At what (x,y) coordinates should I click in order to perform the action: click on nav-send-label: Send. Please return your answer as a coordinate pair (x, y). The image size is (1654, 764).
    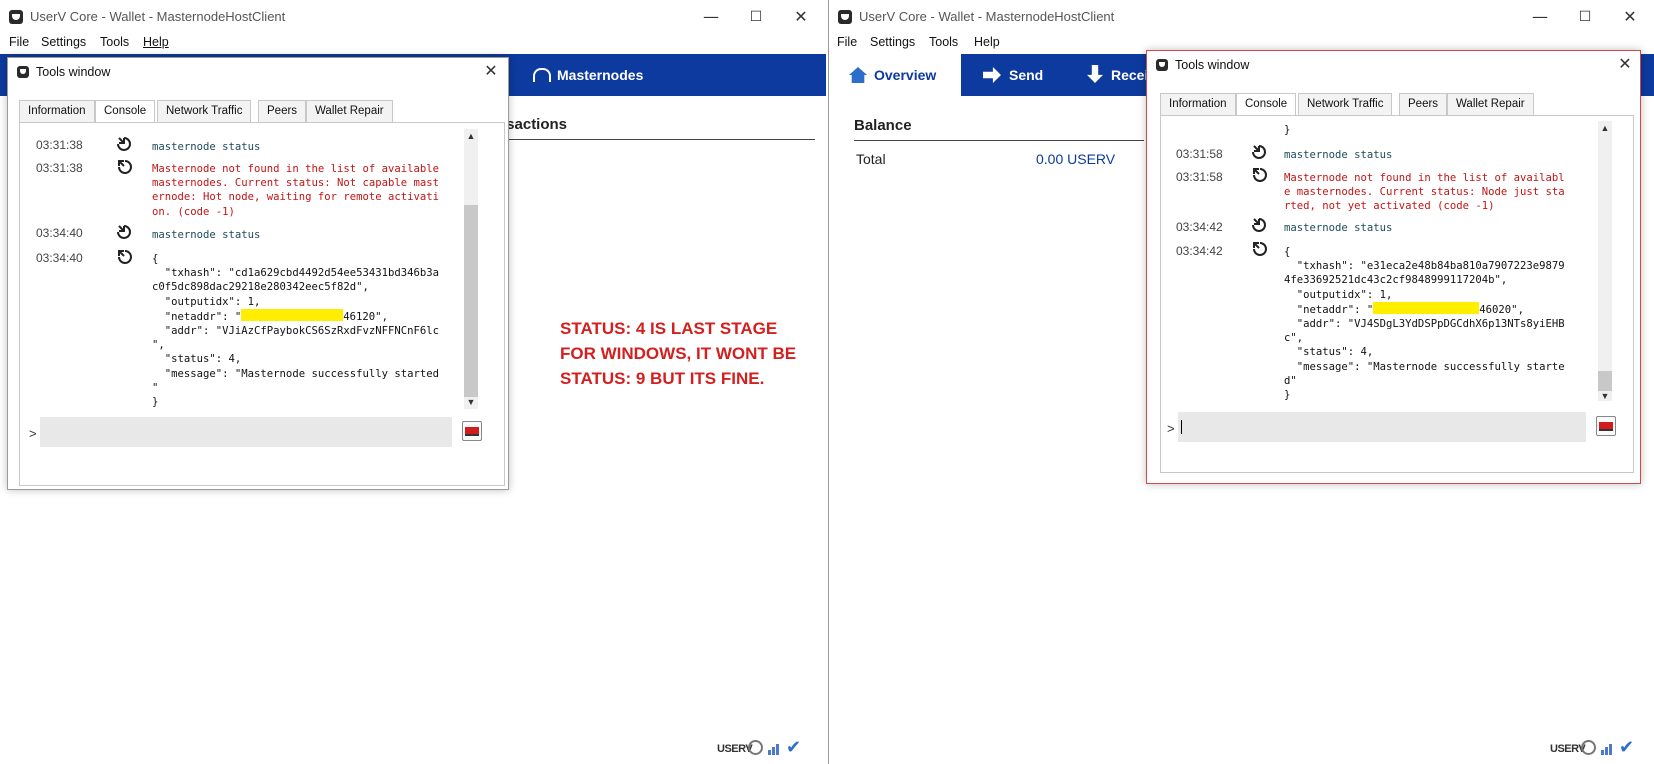
    Looking at the image, I should click on (1026, 75).